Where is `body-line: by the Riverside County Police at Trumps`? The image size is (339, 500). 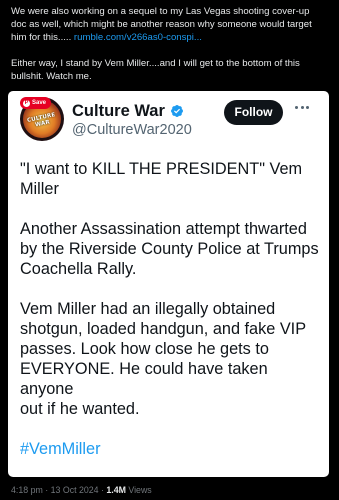 body-line: by the Riverside County Police at Trumps is located at coordinates (169, 249).